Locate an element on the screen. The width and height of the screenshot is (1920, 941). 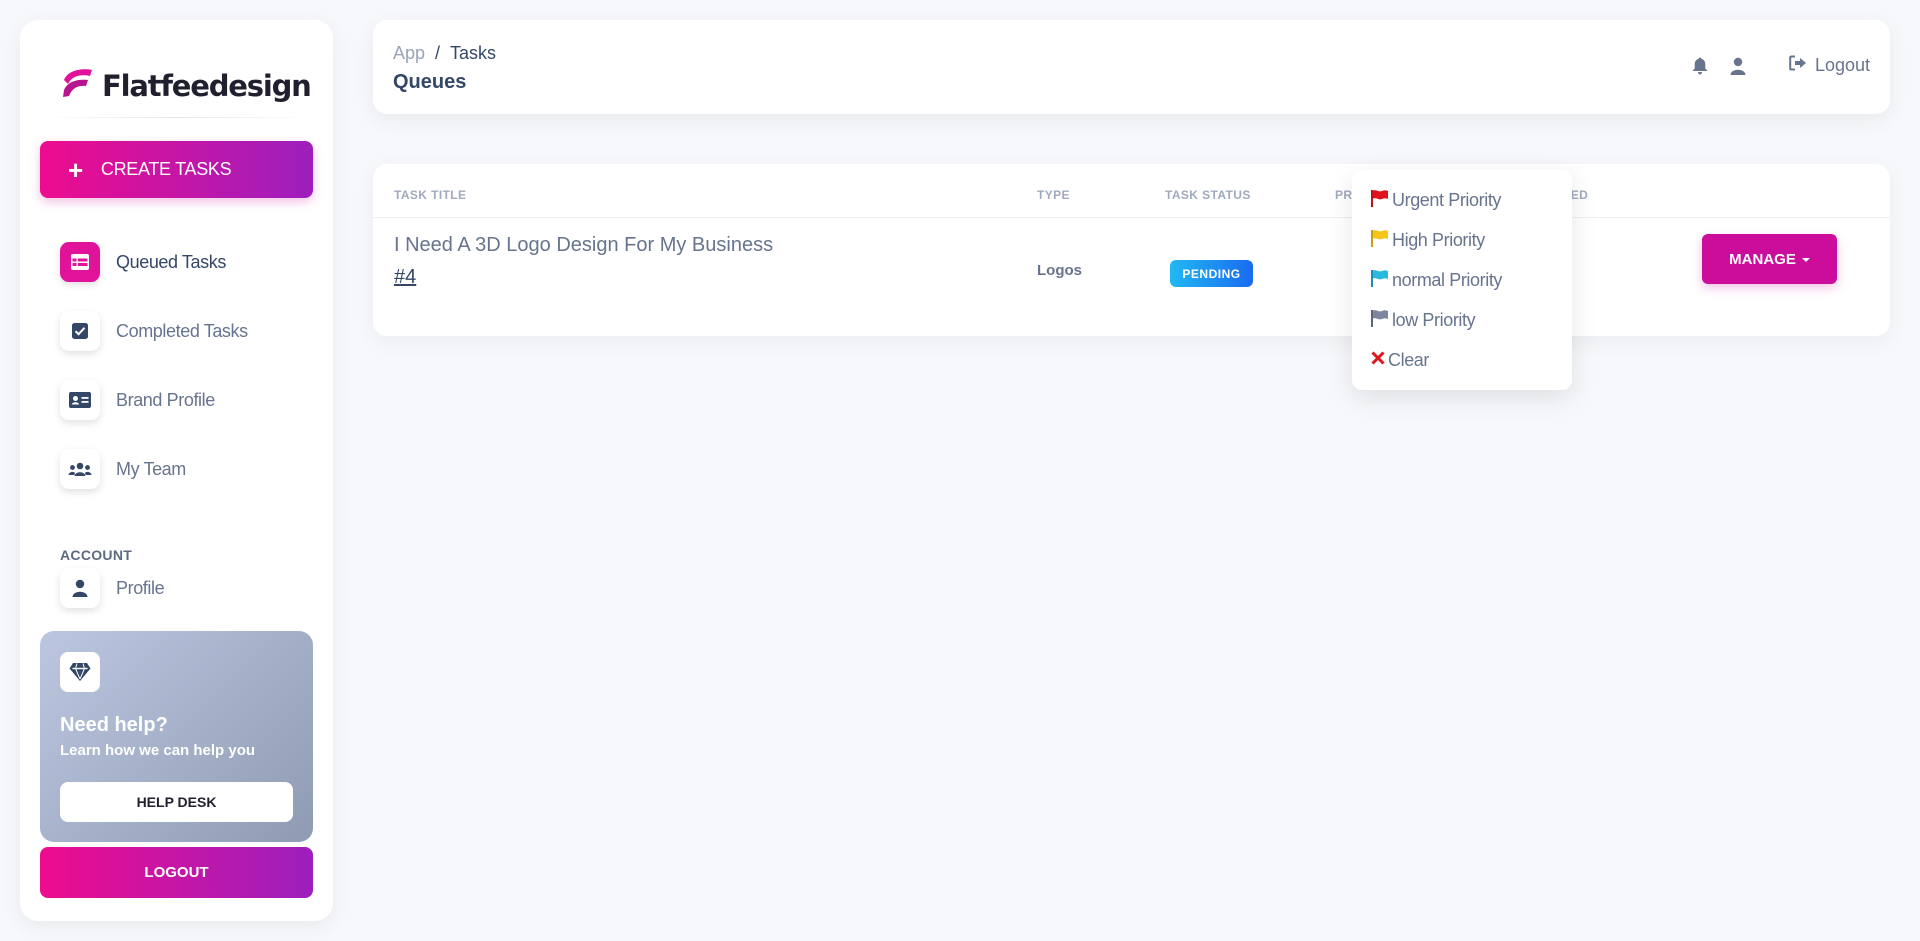
check-square-icon is located at coordinates (80, 331).